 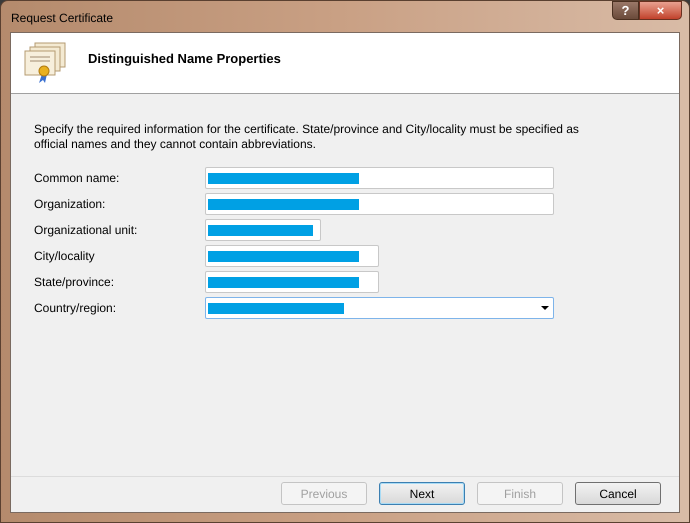 What do you see at coordinates (379, 308) in the screenshot?
I see `dropdown-field` at bounding box center [379, 308].